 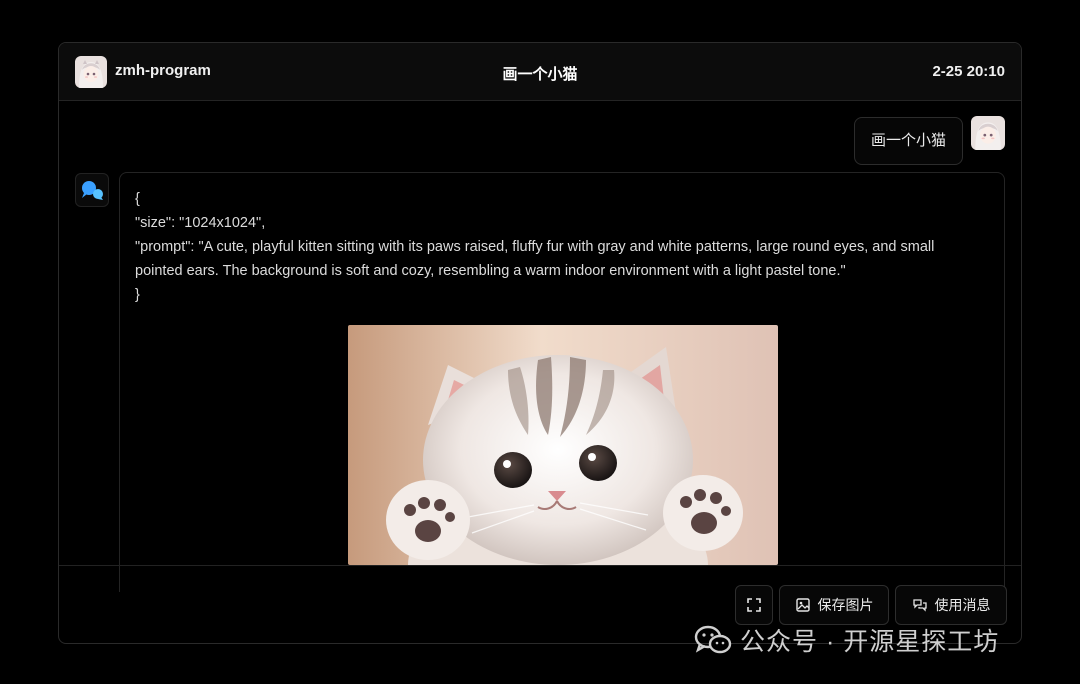 I want to click on wechat-icon, so click(x=713, y=639).